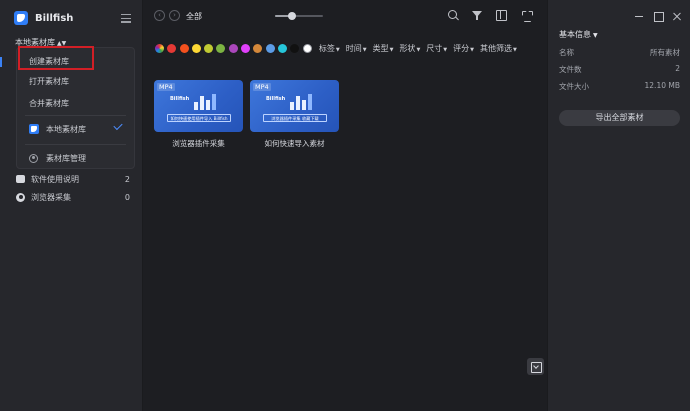 The height and width of the screenshot is (411, 690). What do you see at coordinates (126, 18) in the screenshot?
I see `menu-icon` at bounding box center [126, 18].